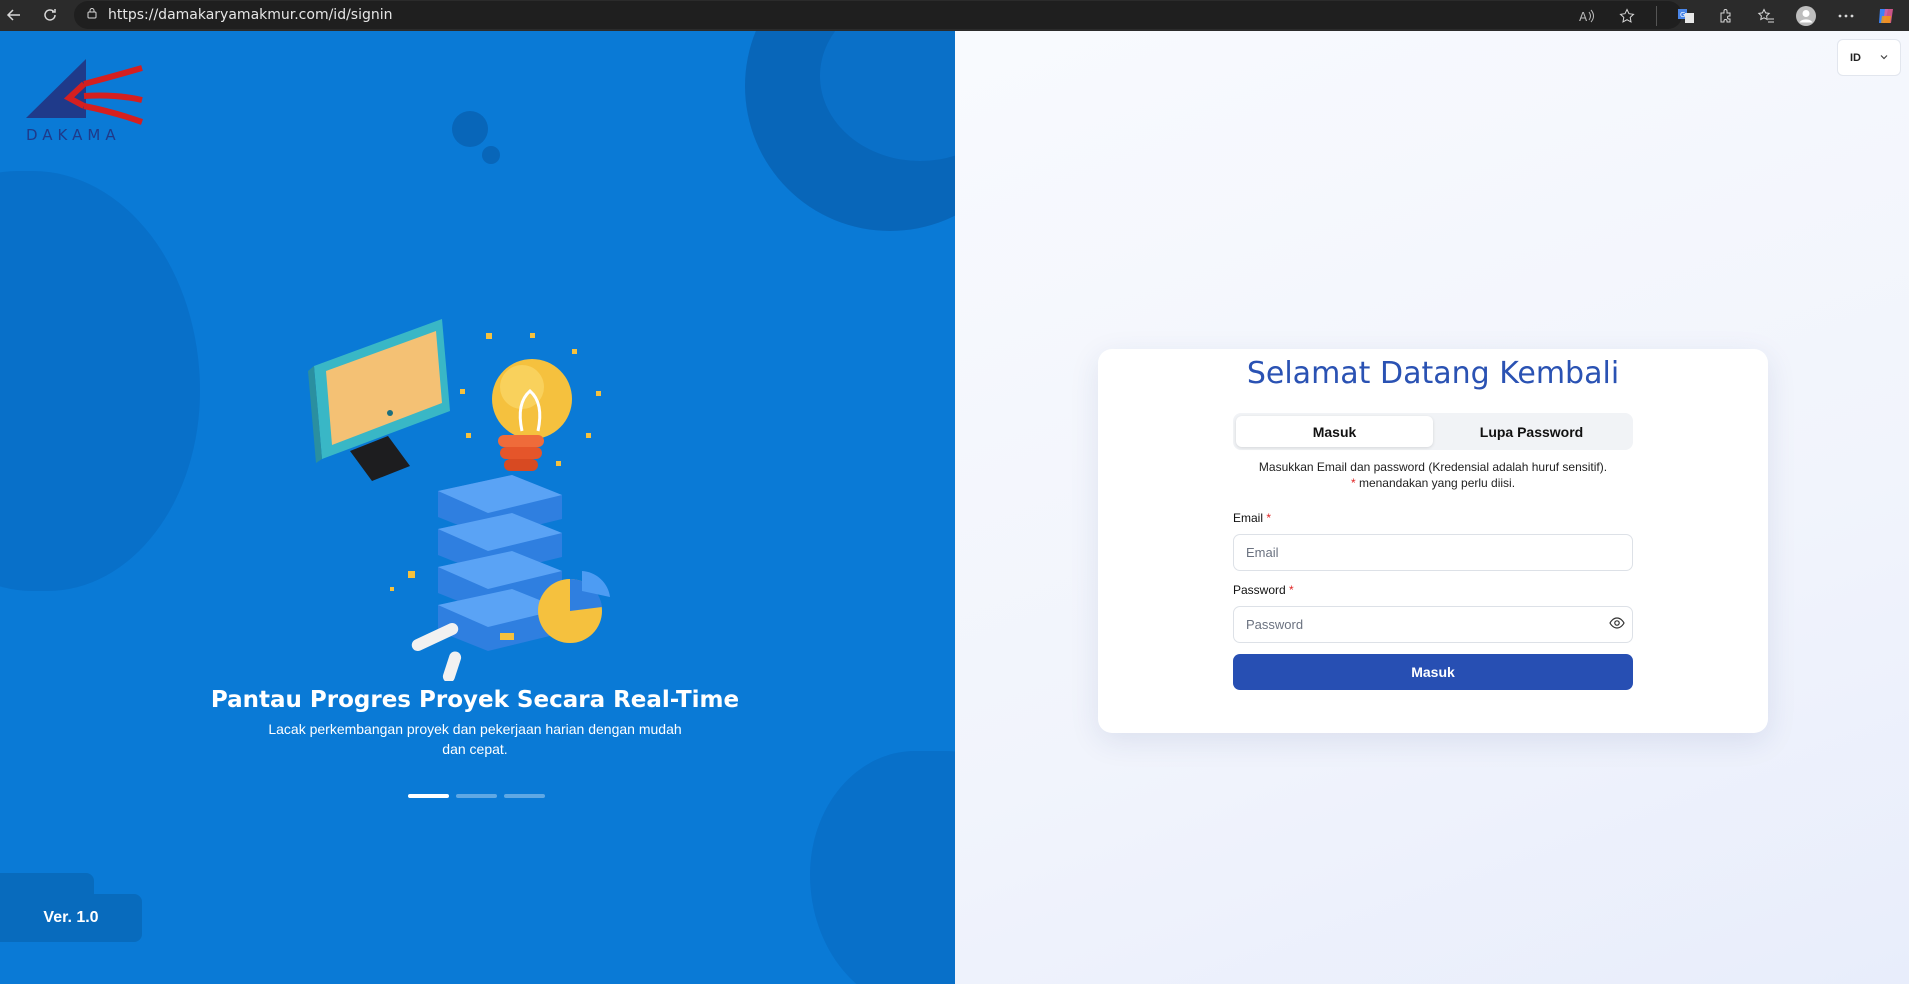 Image resolution: width=1909 pixels, height=984 pixels. I want to click on email-label-text: Email, so click(1248, 518).